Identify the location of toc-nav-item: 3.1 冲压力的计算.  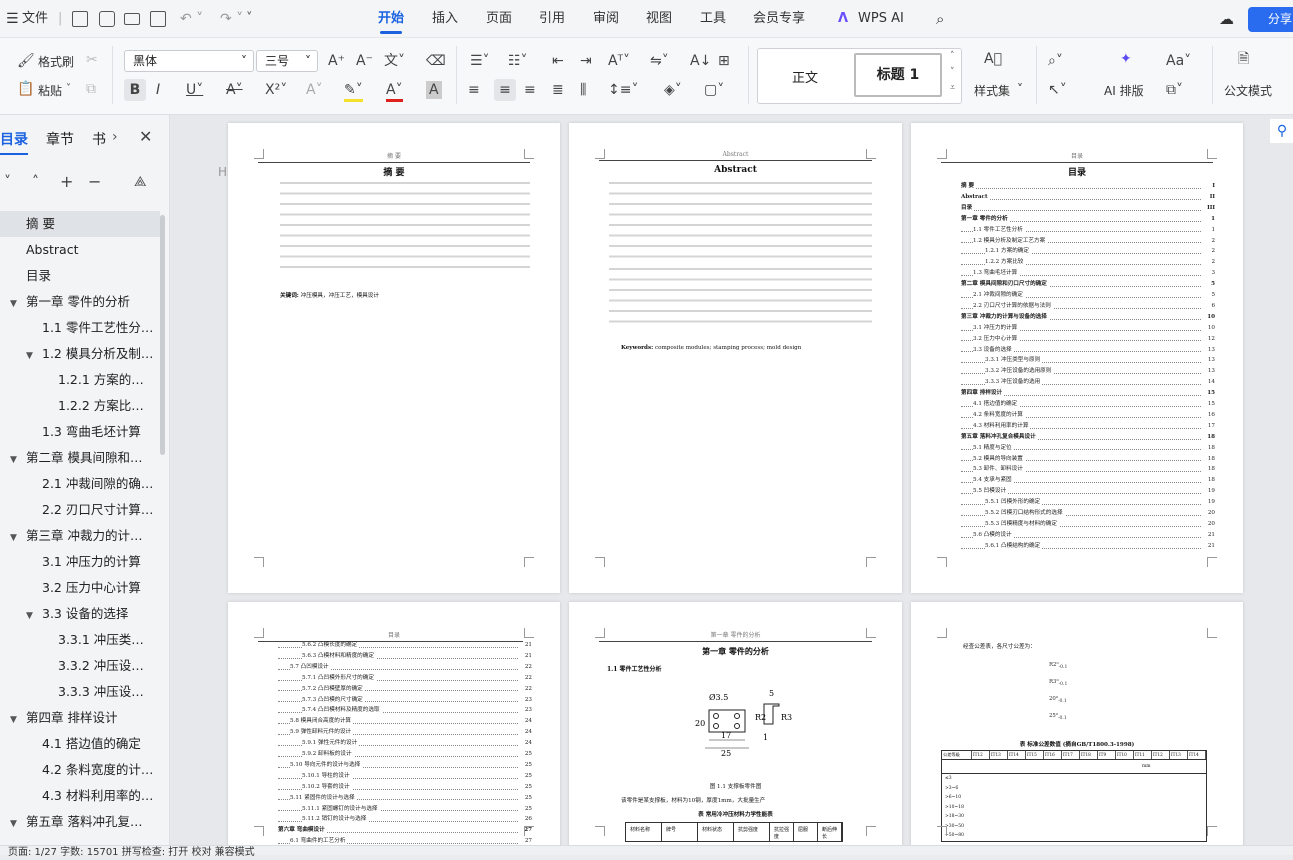
(80, 562).